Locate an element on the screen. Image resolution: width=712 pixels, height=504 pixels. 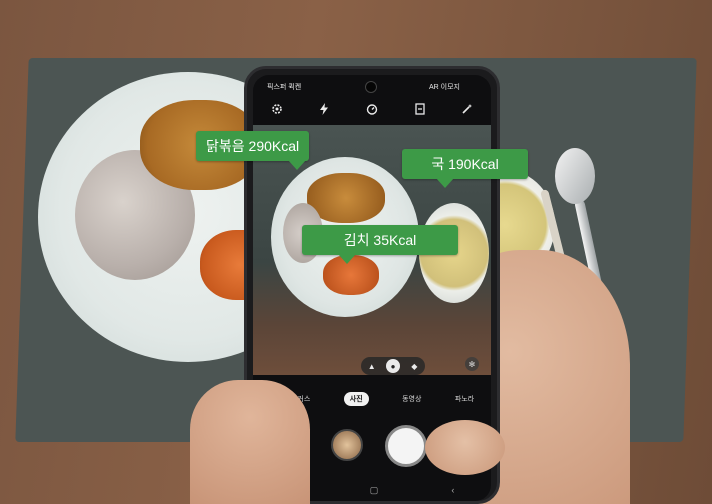
landscape-icon: ▲ is located at coordinates (372, 366).